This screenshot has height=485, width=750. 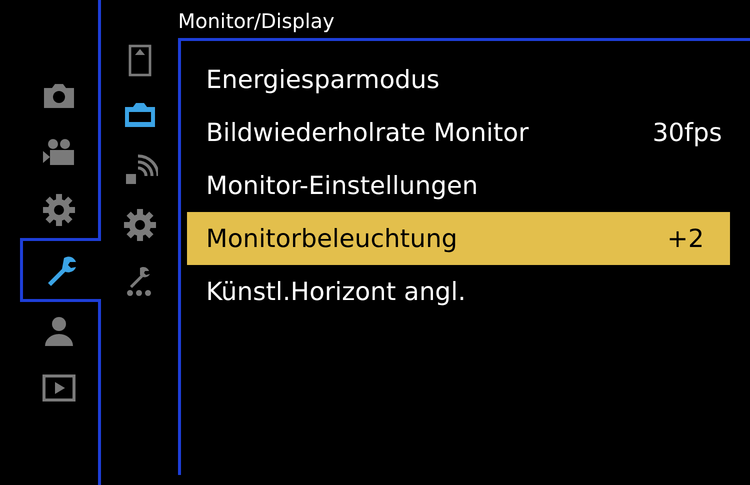 What do you see at coordinates (685, 238) in the screenshot?
I see `setting-value: +2` at bounding box center [685, 238].